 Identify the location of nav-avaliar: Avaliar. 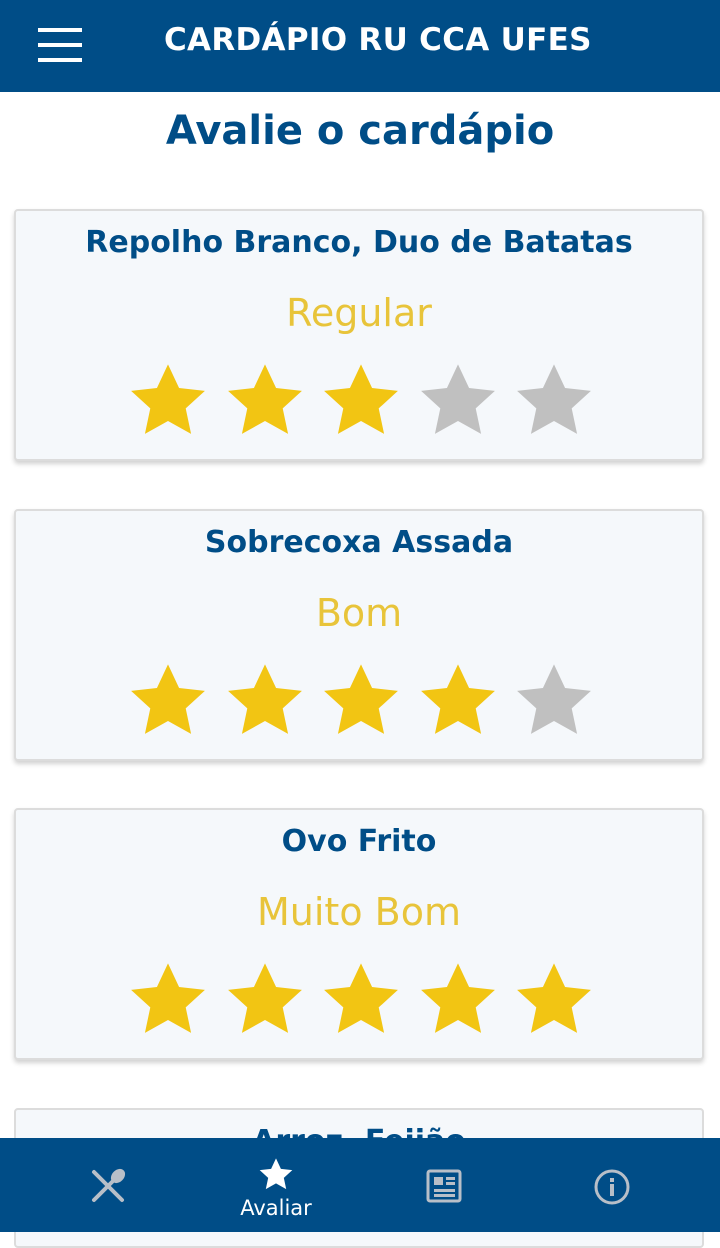
(276, 1185).